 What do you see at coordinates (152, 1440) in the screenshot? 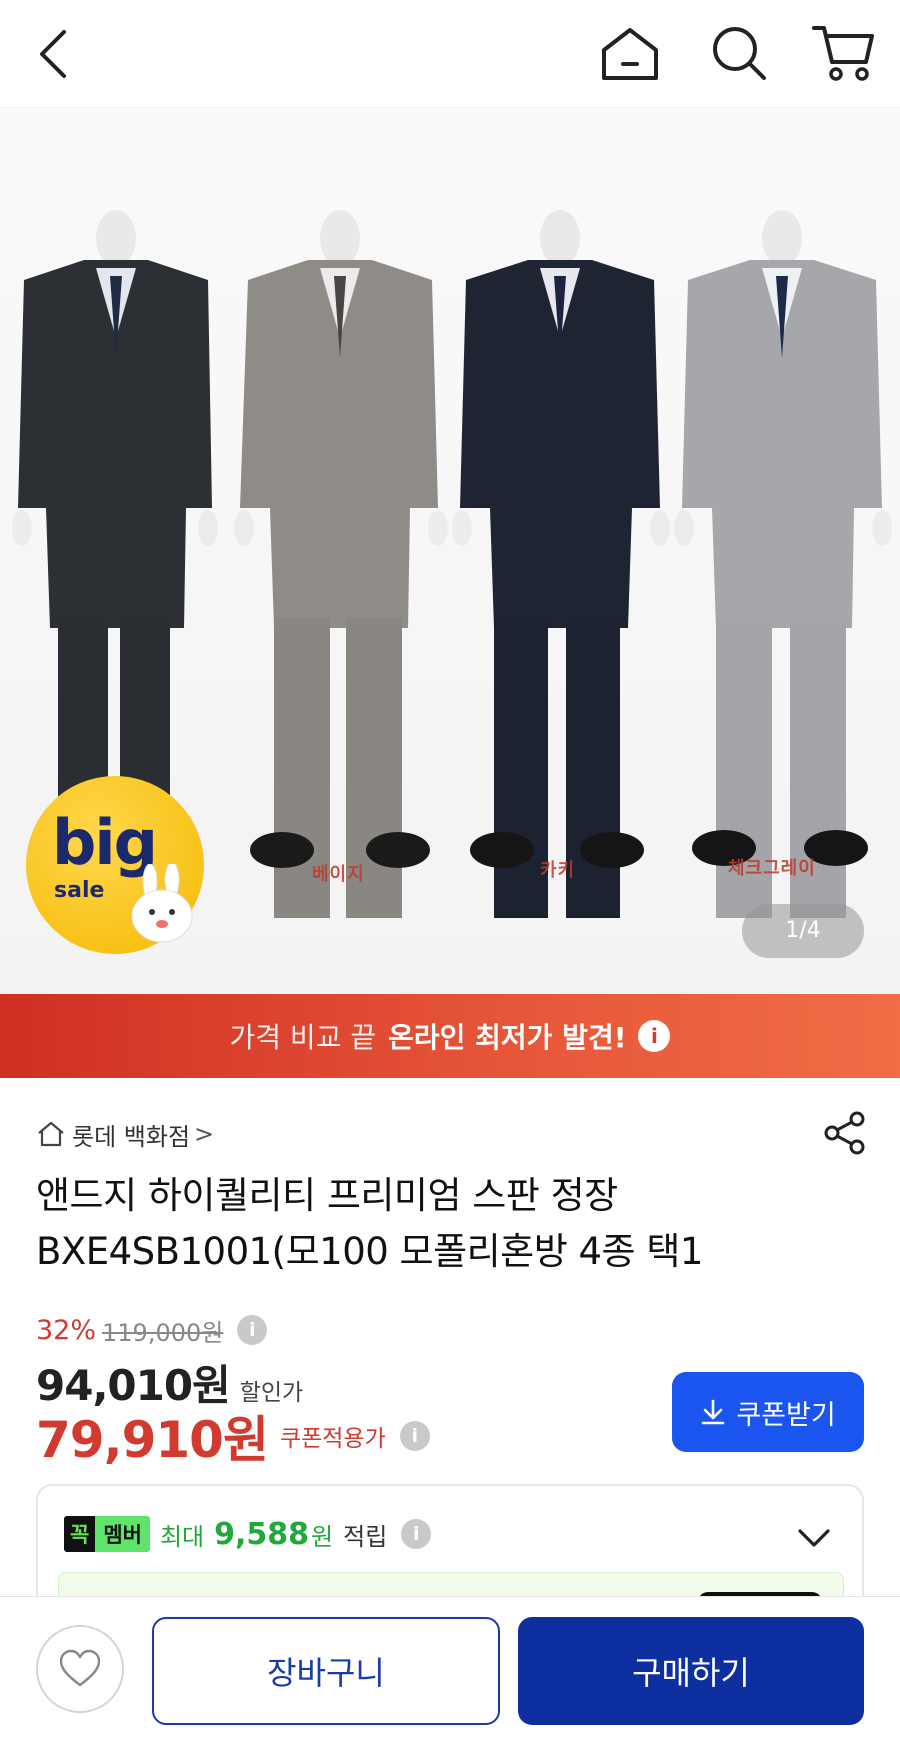
I see `coupon-price: 79,910원` at bounding box center [152, 1440].